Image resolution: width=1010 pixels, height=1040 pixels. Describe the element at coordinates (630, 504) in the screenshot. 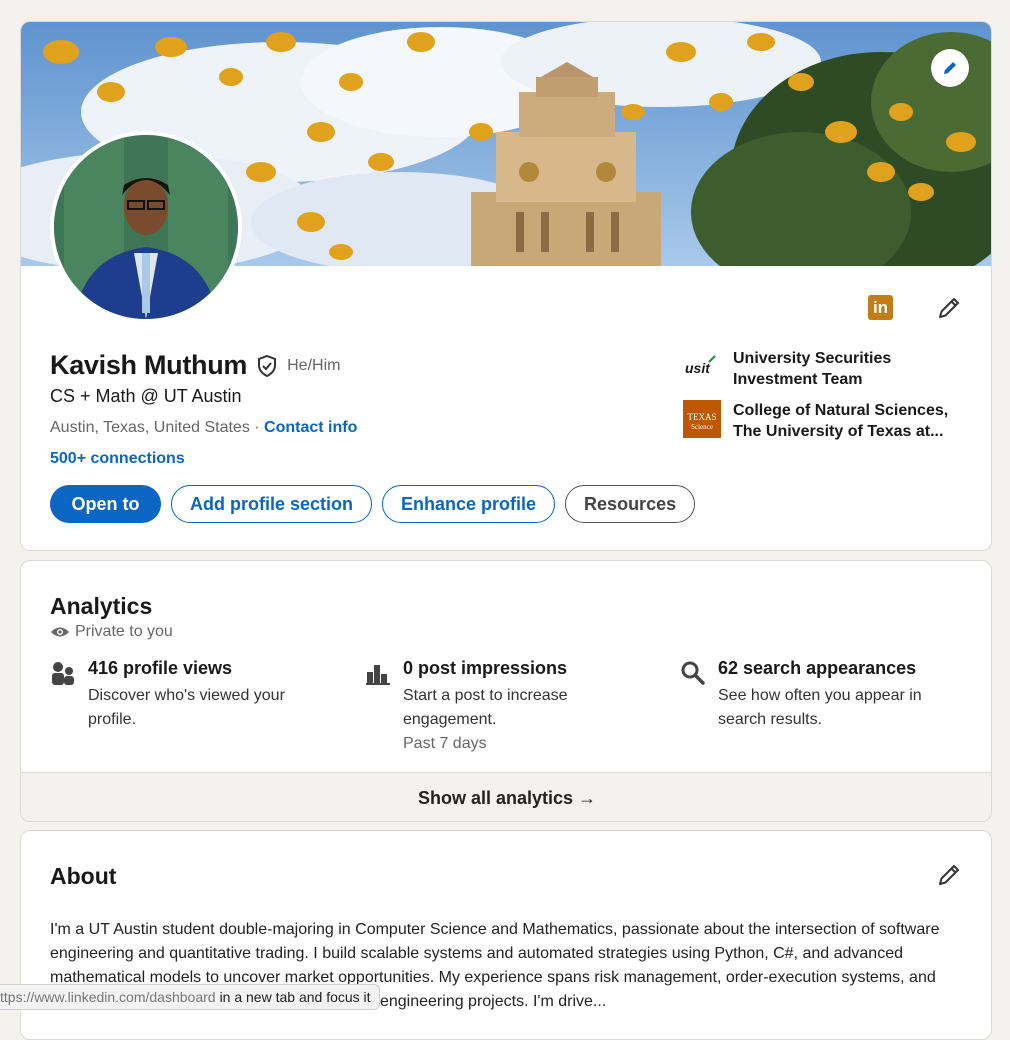

I see `resources-button: Resources` at that location.